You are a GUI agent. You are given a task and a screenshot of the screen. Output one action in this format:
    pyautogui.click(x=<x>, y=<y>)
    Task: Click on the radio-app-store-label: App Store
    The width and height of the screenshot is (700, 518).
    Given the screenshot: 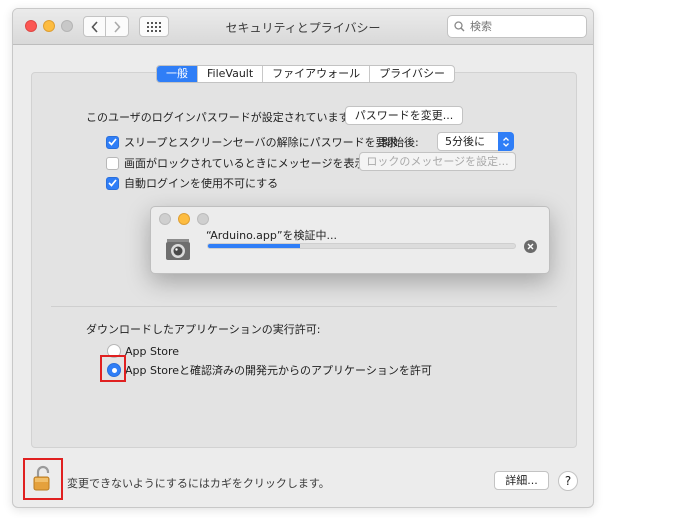 What is the action you would take?
    pyautogui.click(x=152, y=351)
    